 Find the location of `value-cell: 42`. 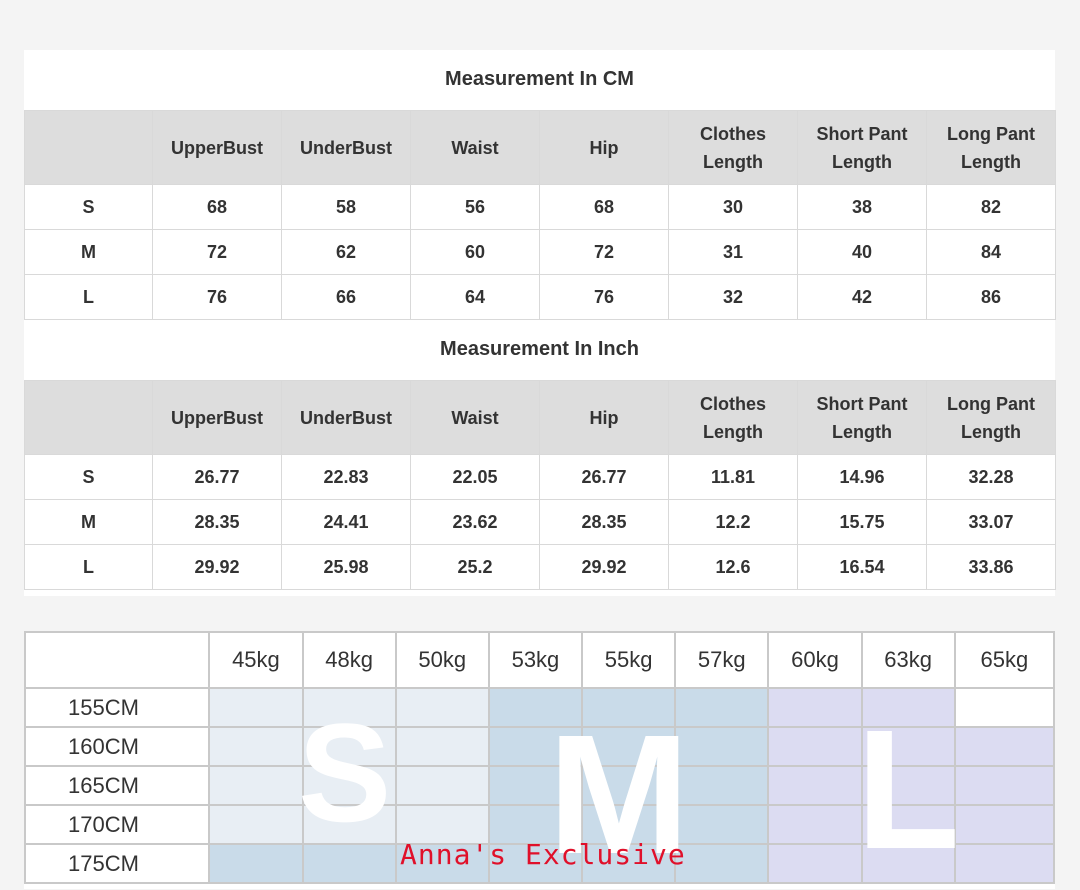

value-cell: 42 is located at coordinates (862, 297).